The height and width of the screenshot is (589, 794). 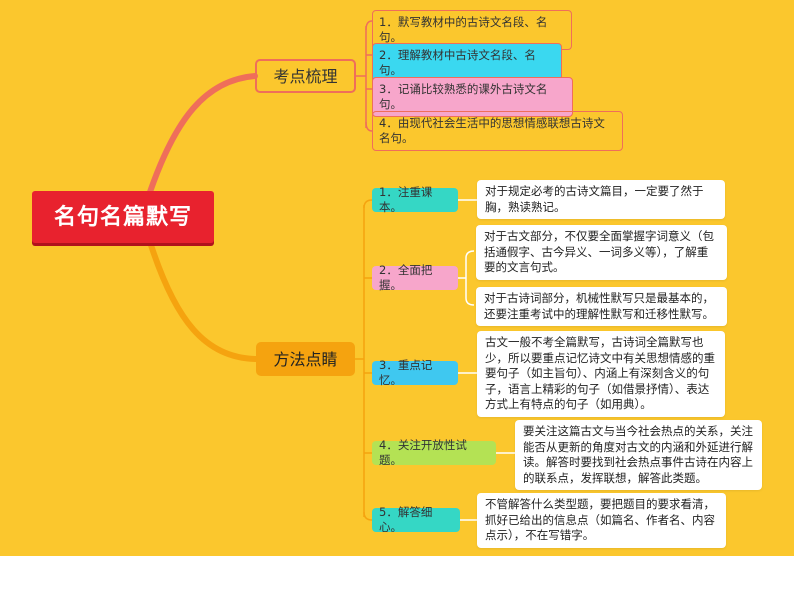 I want to click on root-topic: 名句名篇默写, so click(x=123, y=217).